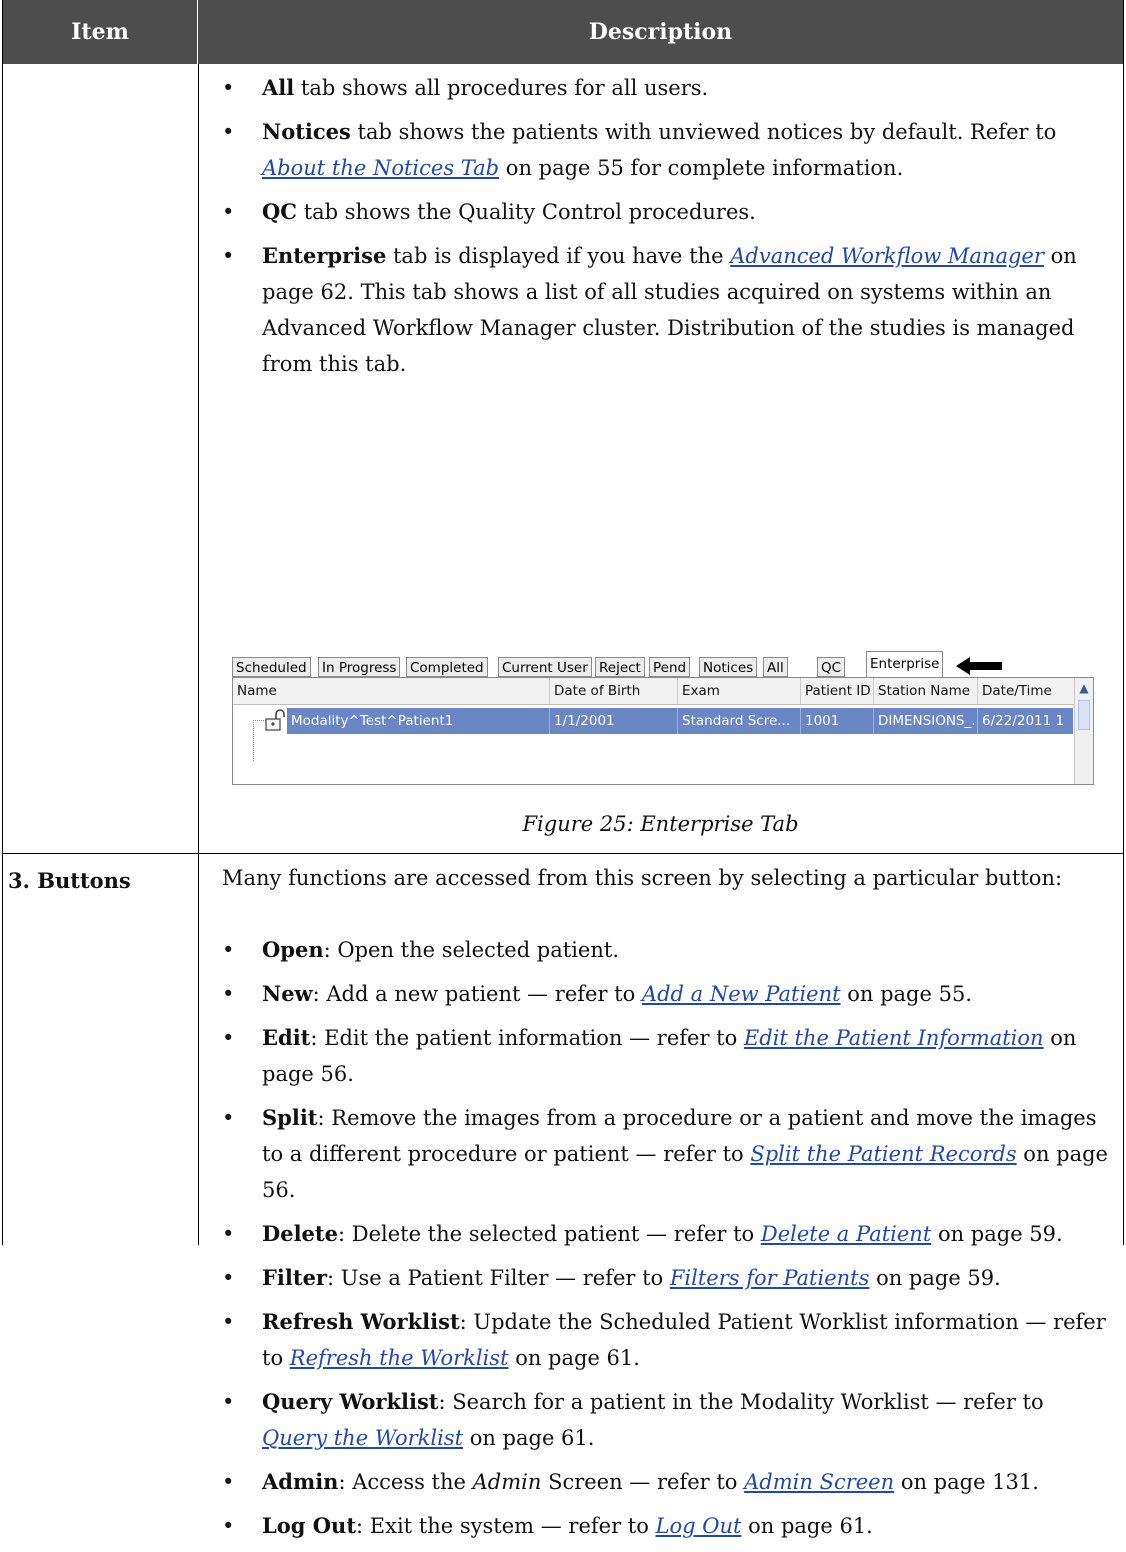  I want to click on link-split-patient-records: Split the Patient Records, so click(883, 1154).